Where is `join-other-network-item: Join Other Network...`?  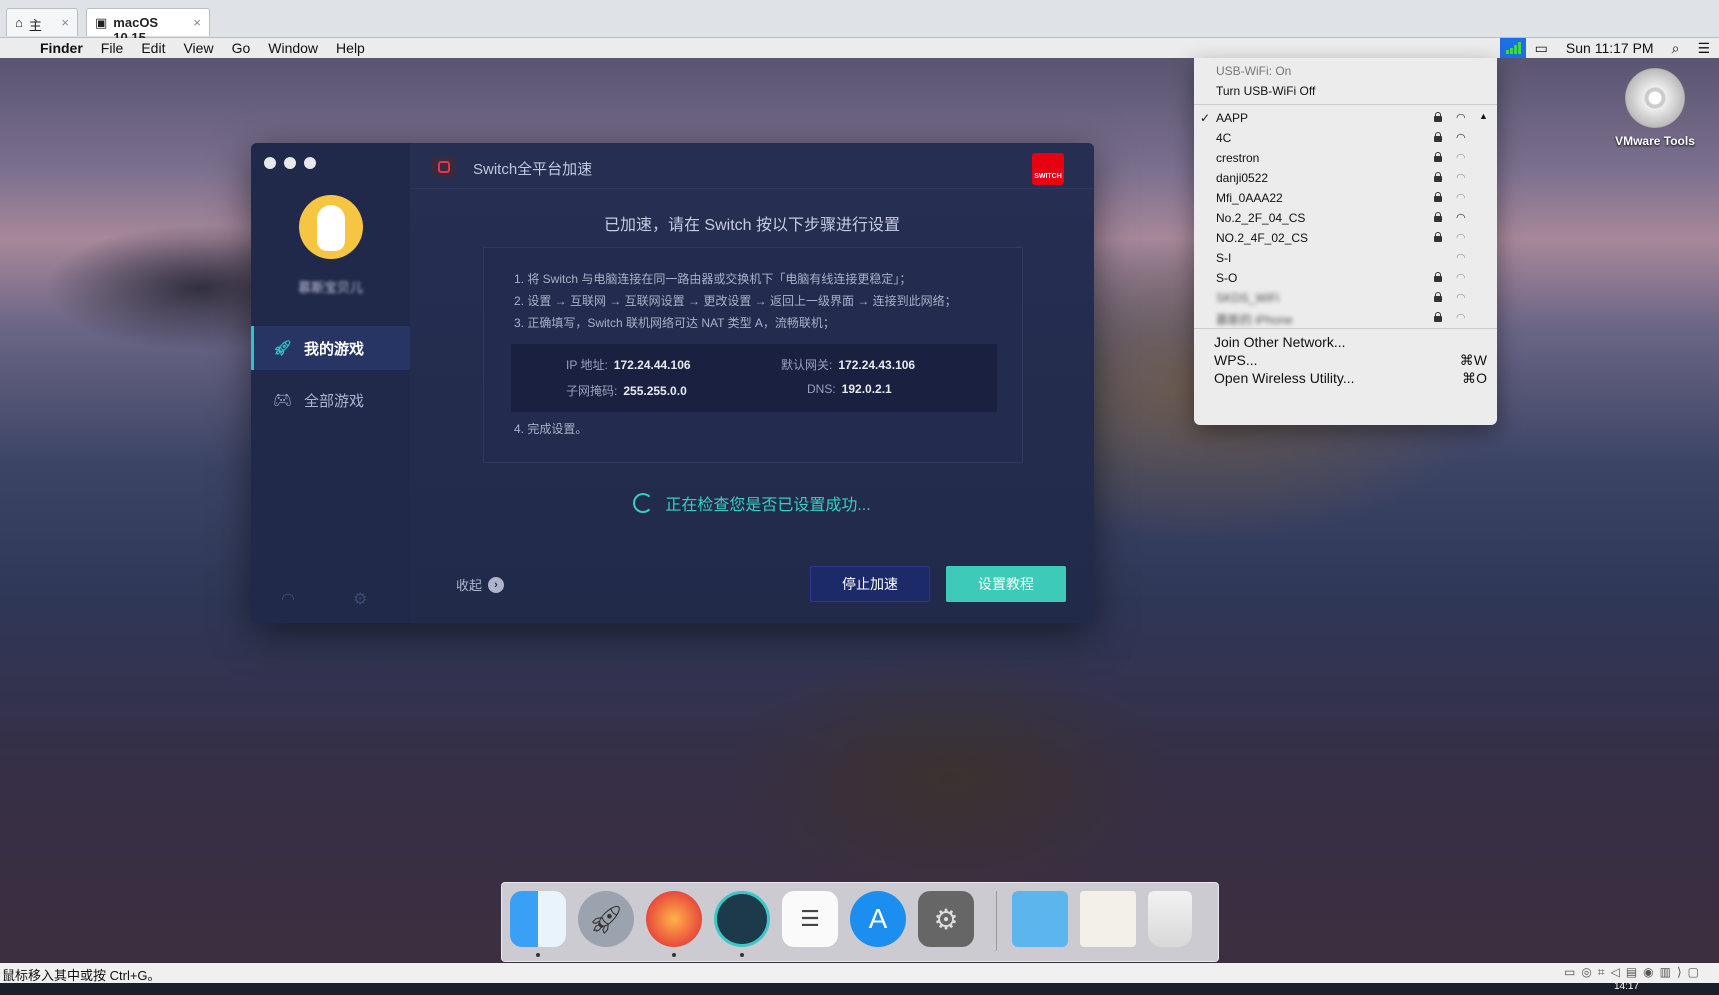
join-other-network-item: Join Other Network... is located at coordinates (1280, 342).